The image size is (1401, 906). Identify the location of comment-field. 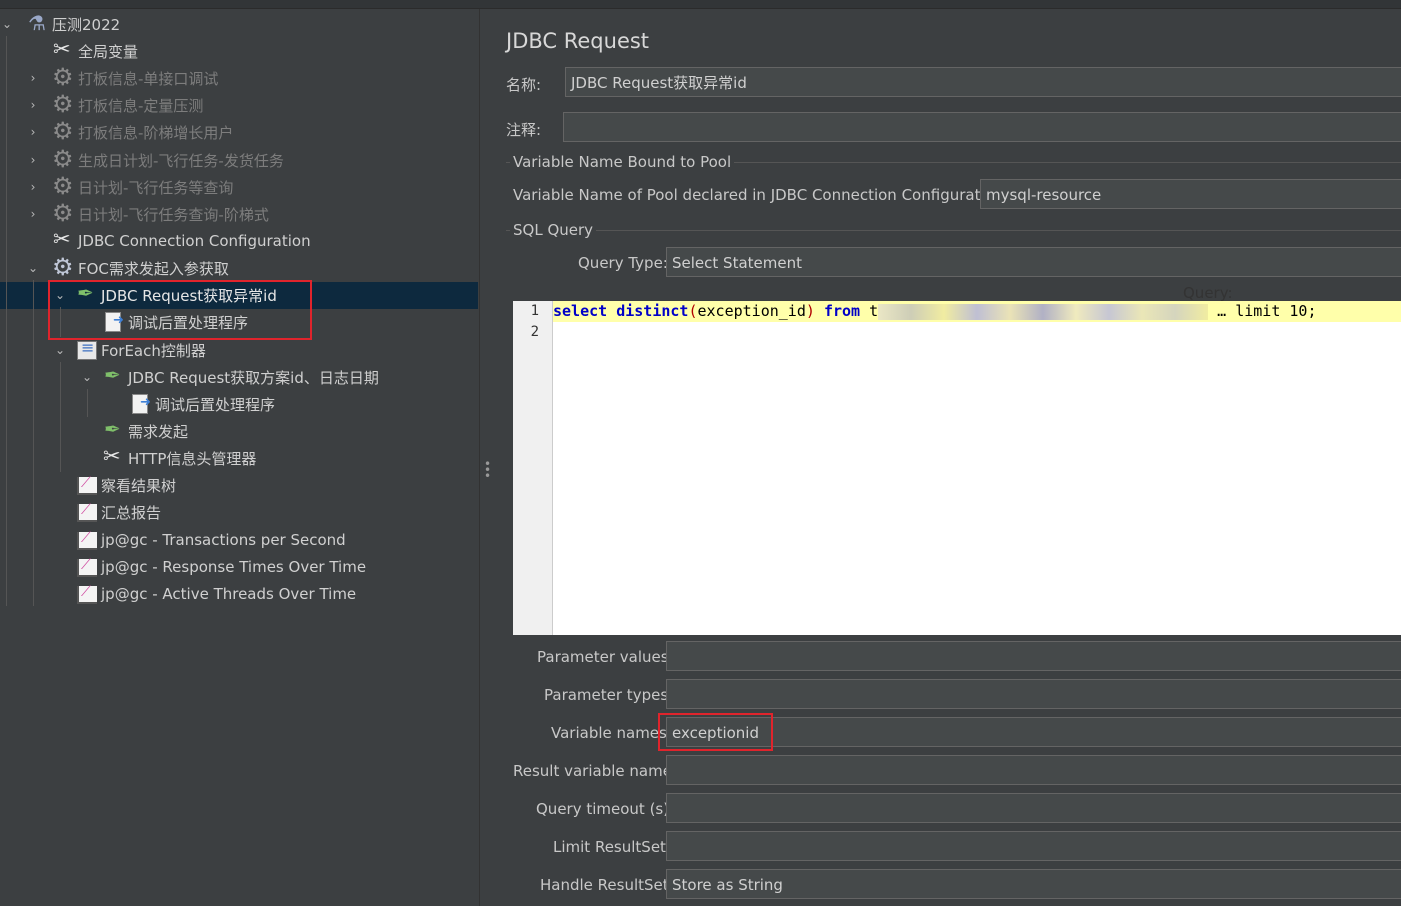
(982, 127).